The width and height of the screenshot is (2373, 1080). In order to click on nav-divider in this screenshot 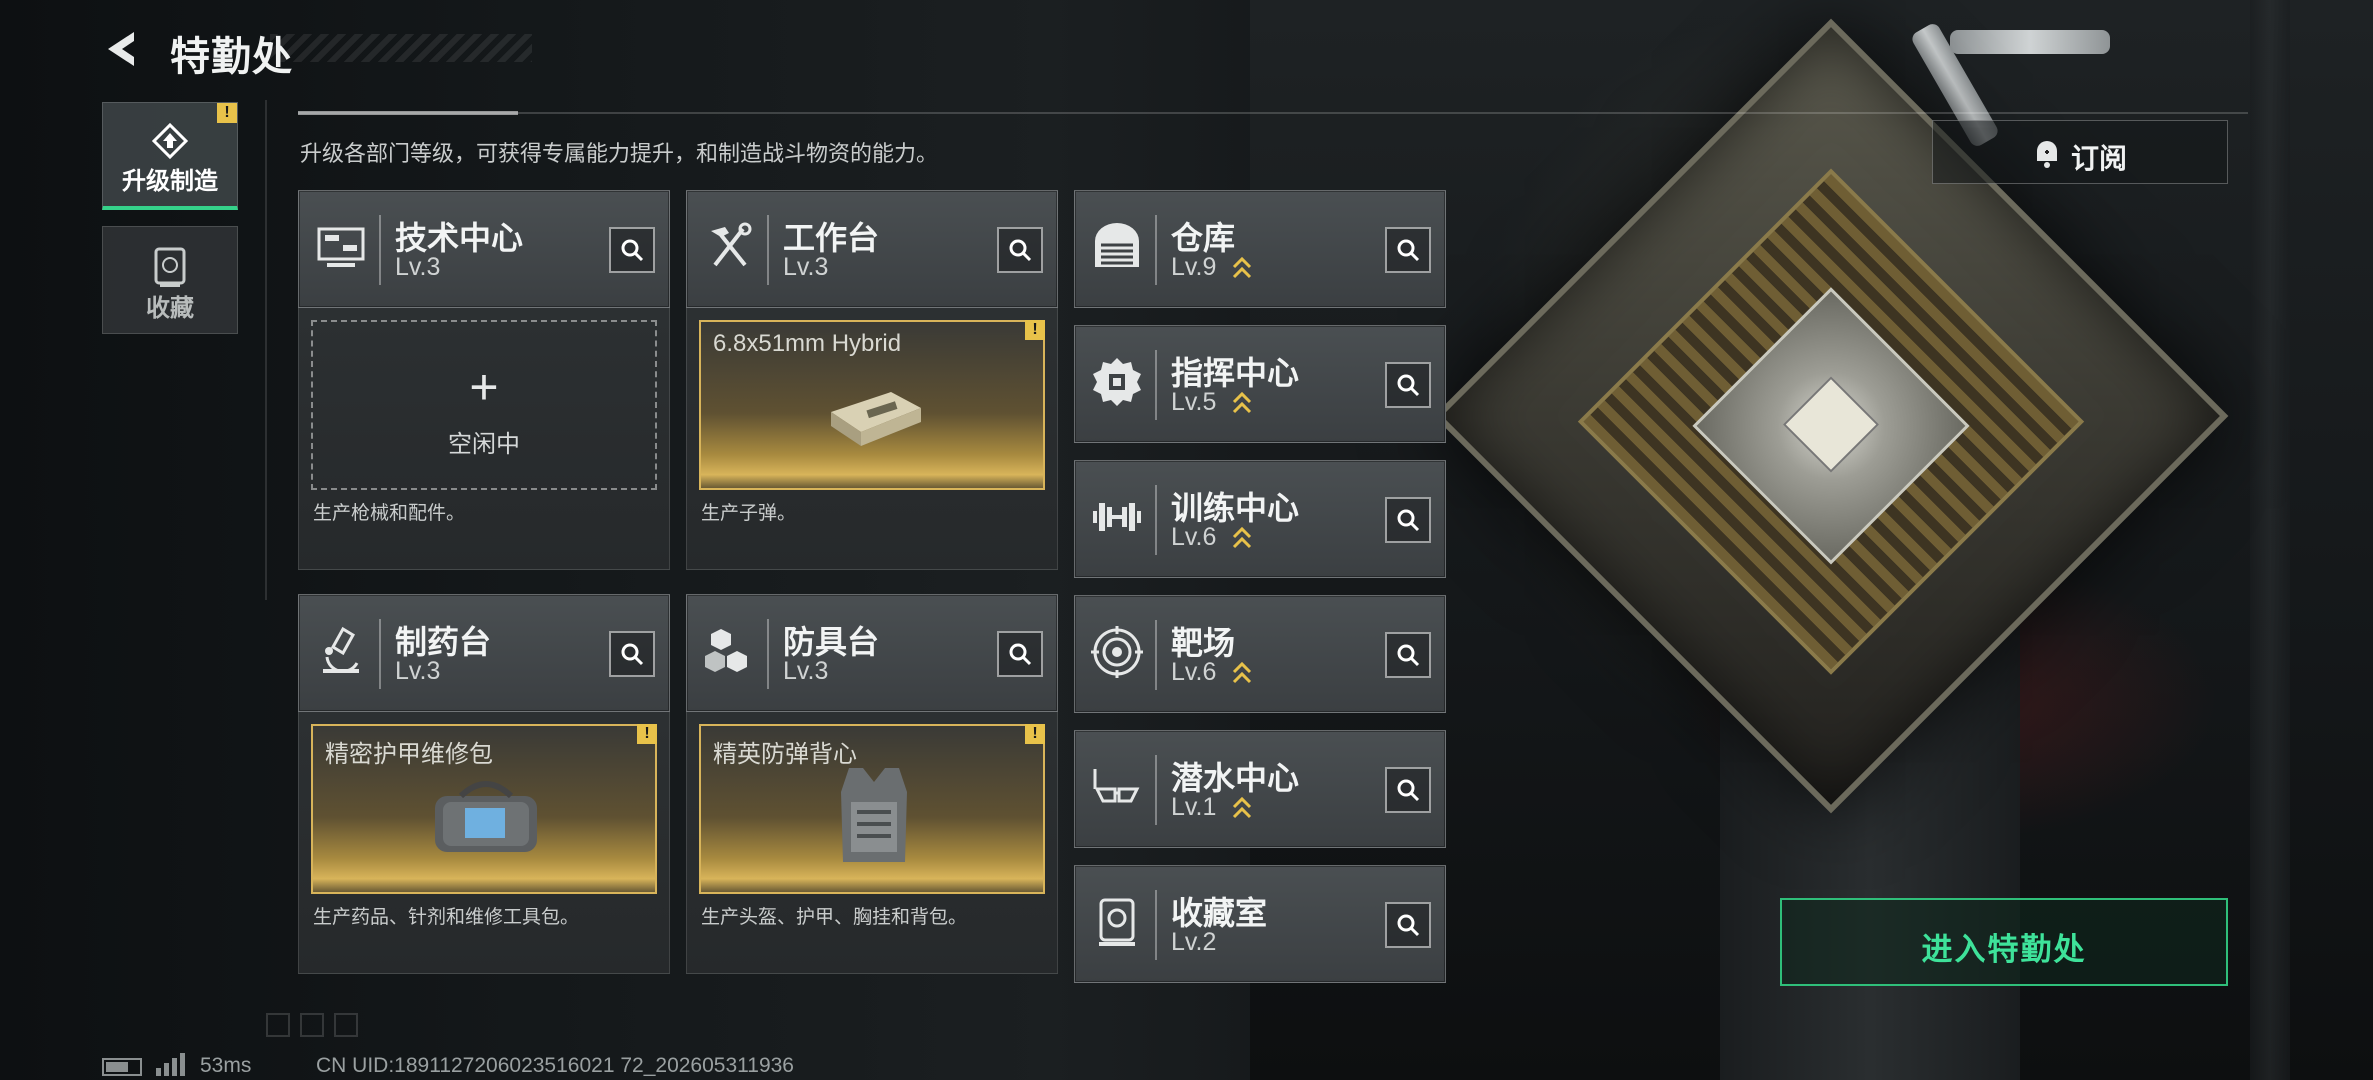, I will do `click(266, 350)`.